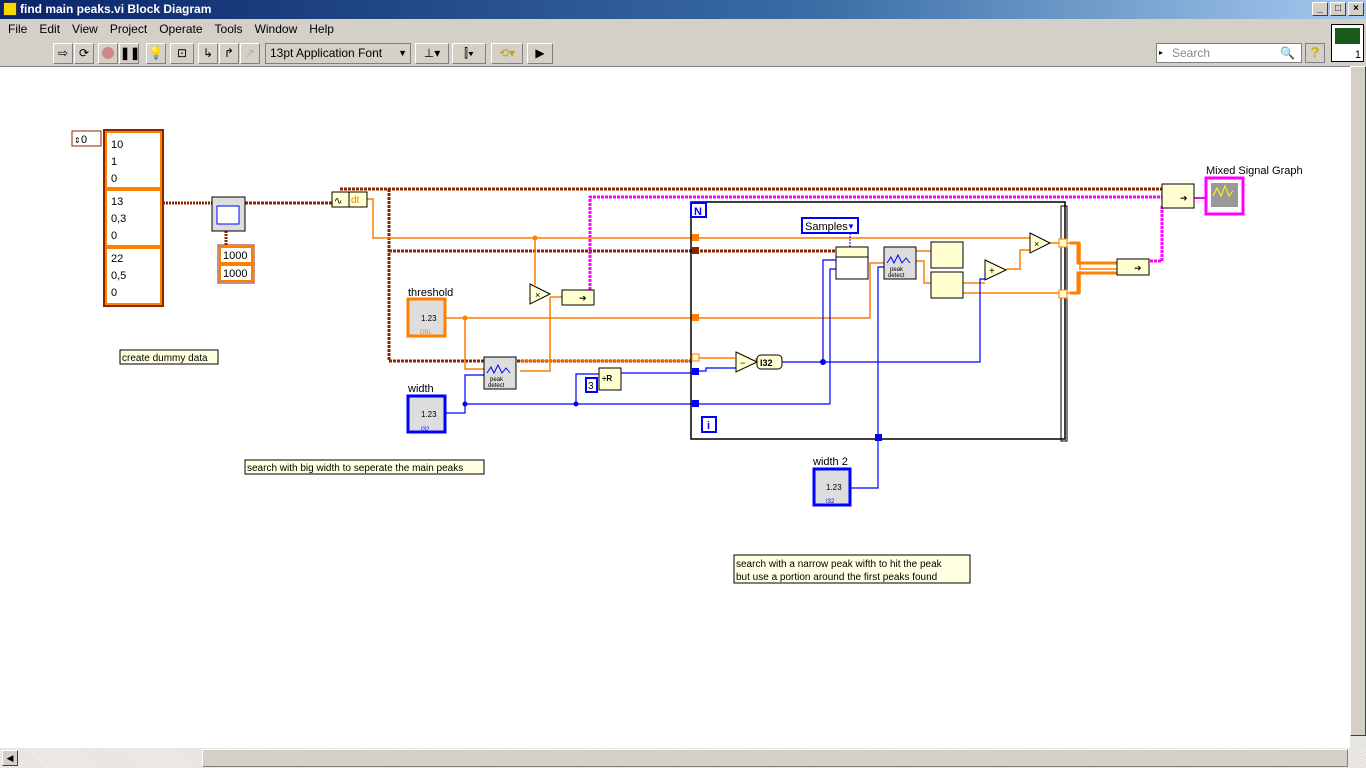  Describe the element at coordinates (1040, 243) in the screenshot. I see `multiply-node-2: ×` at that location.